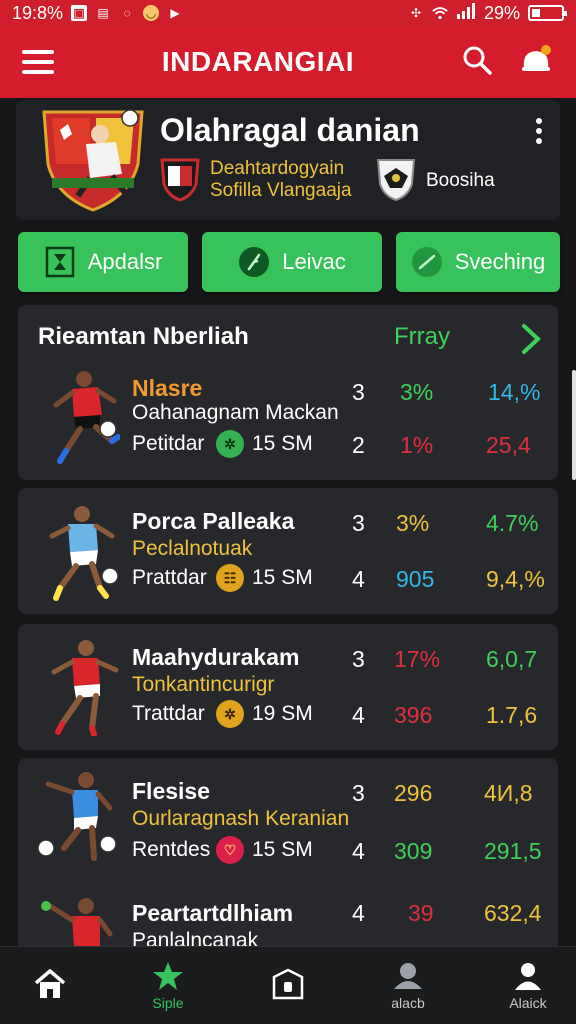 Image resolution: width=576 pixels, height=1024 pixels. I want to click on player-position: Rentdes, so click(171, 849).